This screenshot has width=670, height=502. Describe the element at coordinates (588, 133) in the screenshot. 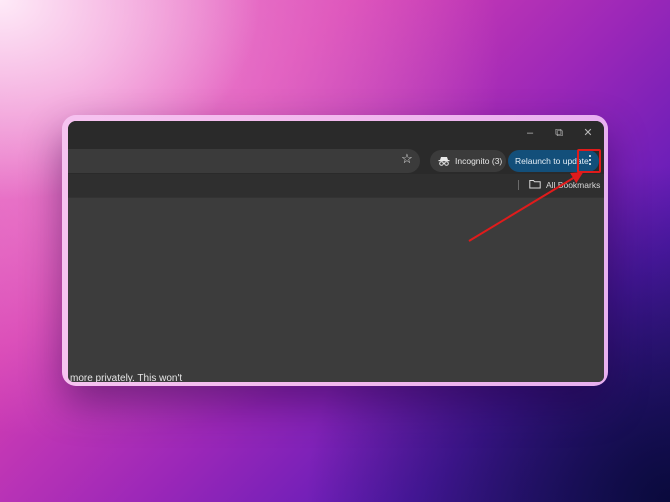

I see `close-icon: ✕` at that location.